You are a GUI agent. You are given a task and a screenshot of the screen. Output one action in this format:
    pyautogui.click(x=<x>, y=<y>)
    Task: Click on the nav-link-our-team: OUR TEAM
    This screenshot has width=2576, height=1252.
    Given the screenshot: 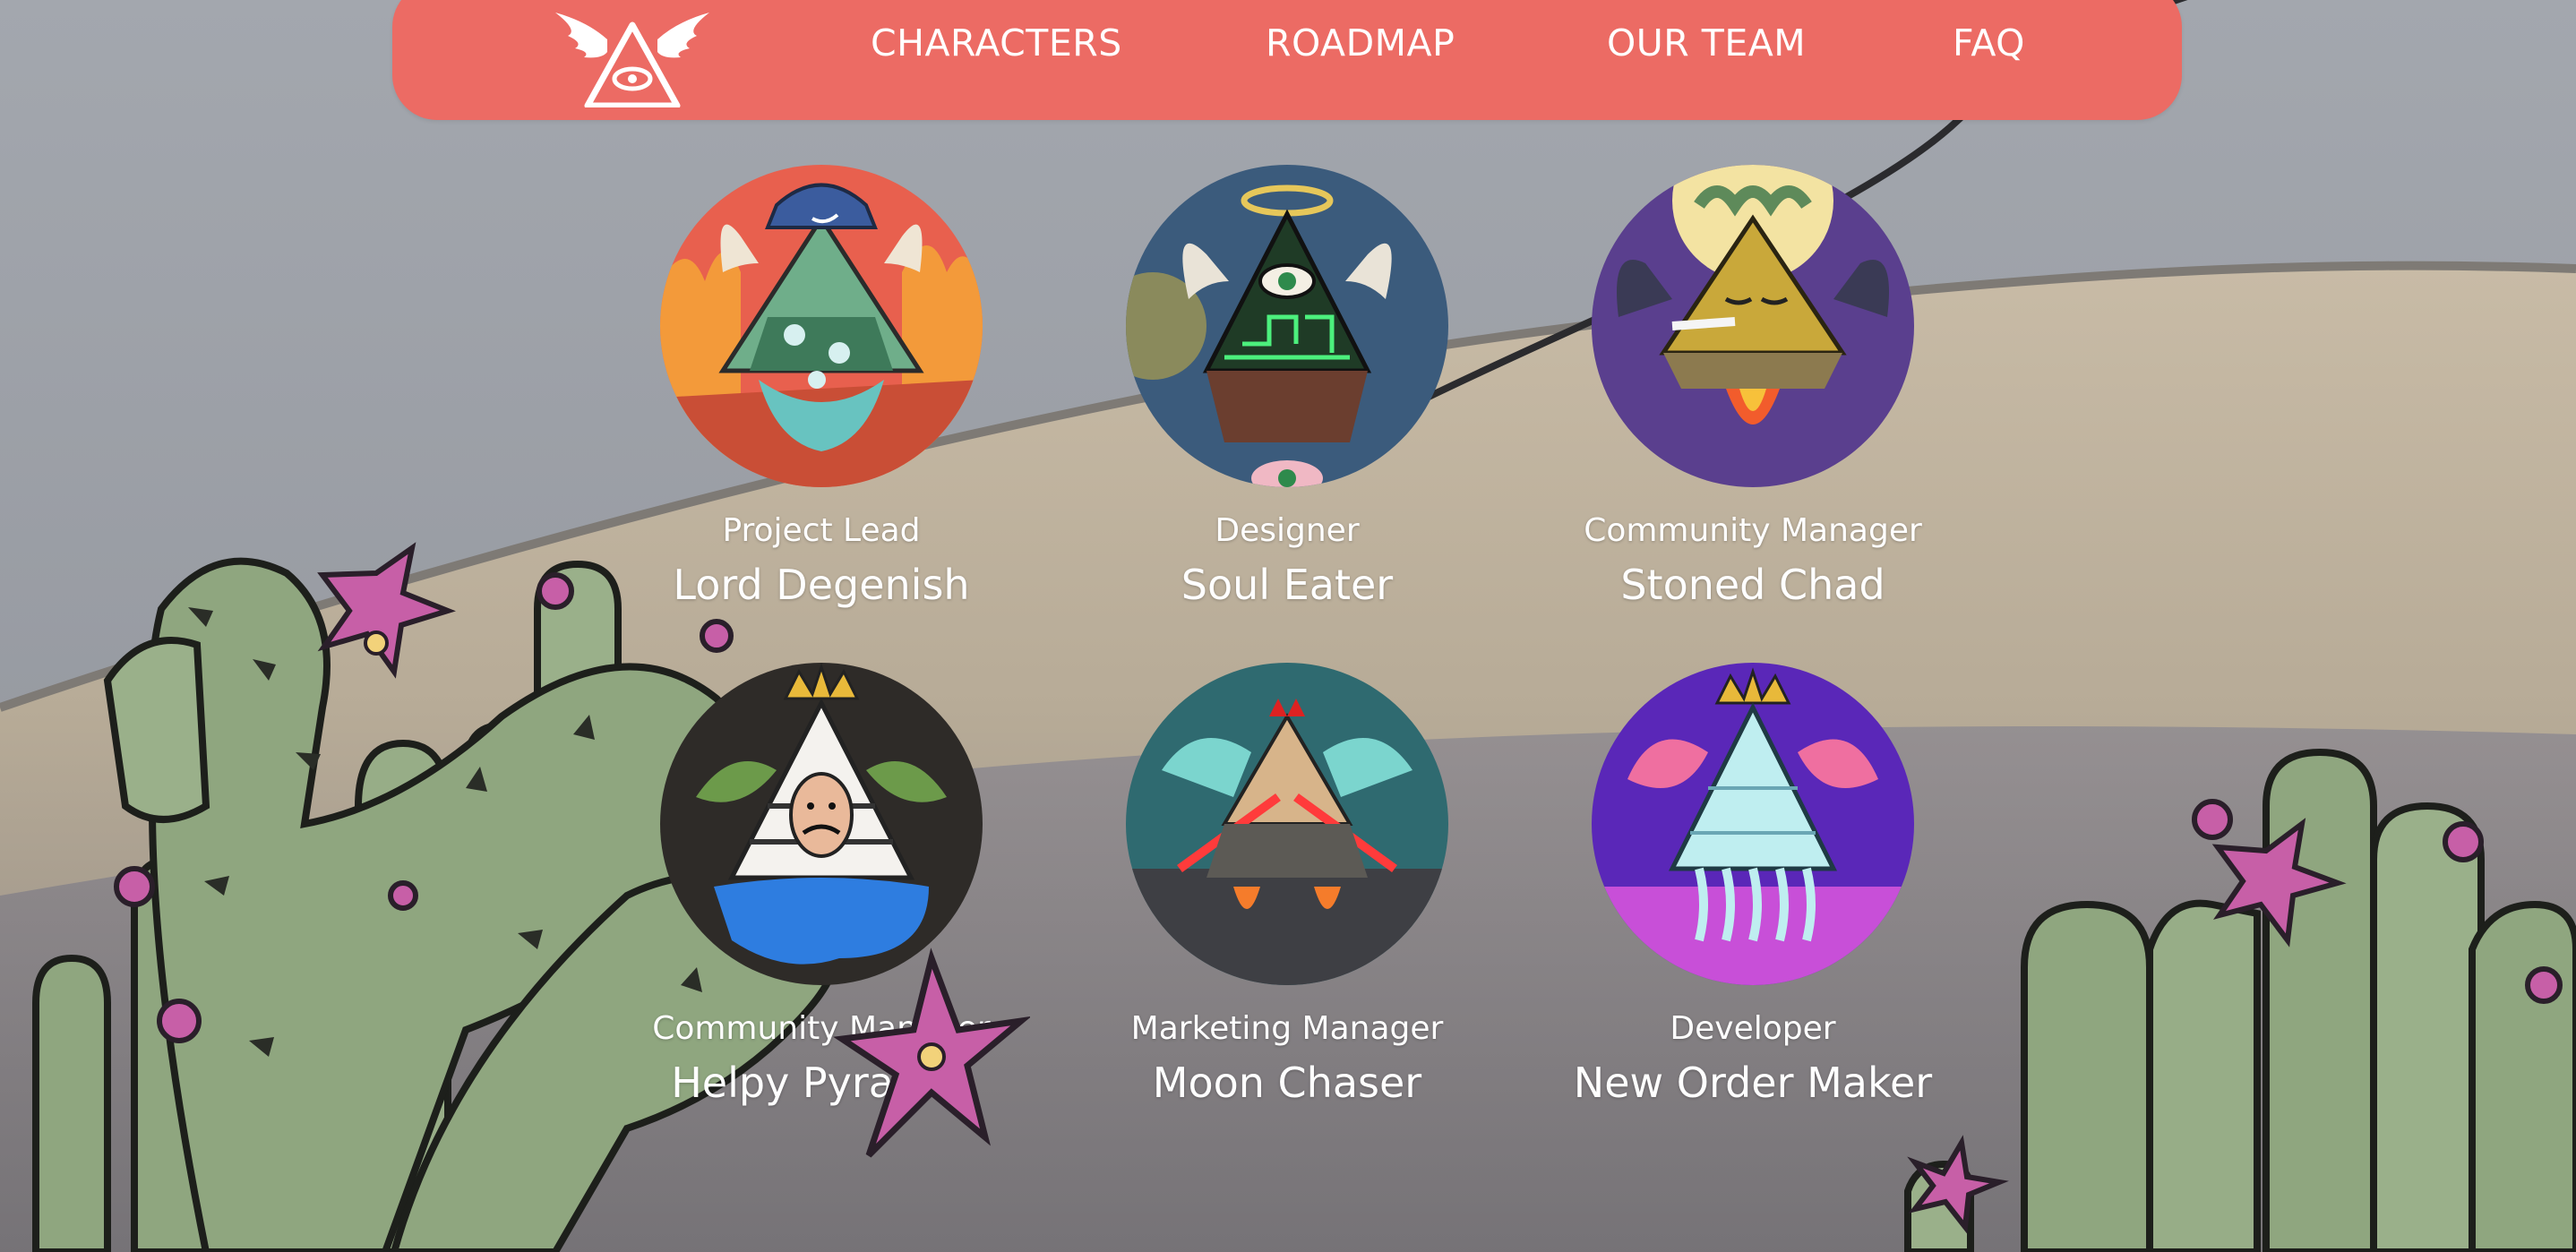 What is the action you would take?
    pyautogui.click(x=1706, y=42)
    